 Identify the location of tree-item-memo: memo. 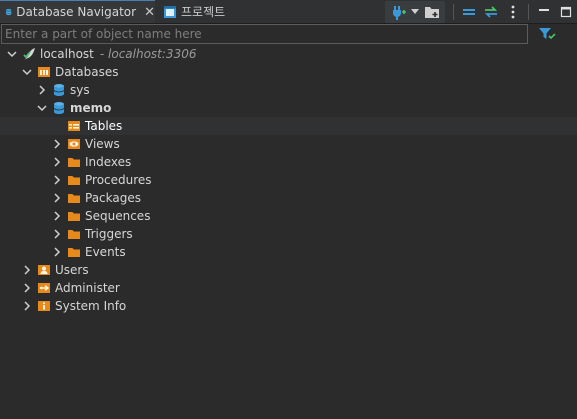
(288, 108).